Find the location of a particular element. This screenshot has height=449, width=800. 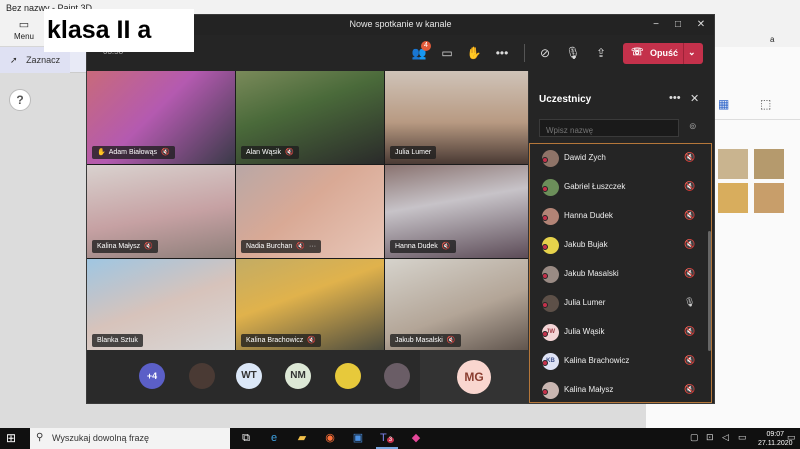

menu-button: ▭ Menu is located at coordinates (24, 32).